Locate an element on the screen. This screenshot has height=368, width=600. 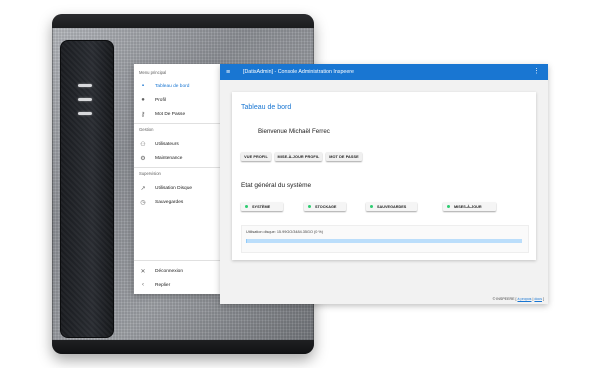
footer-brand: © INSPEERE is located at coordinates (503, 299).